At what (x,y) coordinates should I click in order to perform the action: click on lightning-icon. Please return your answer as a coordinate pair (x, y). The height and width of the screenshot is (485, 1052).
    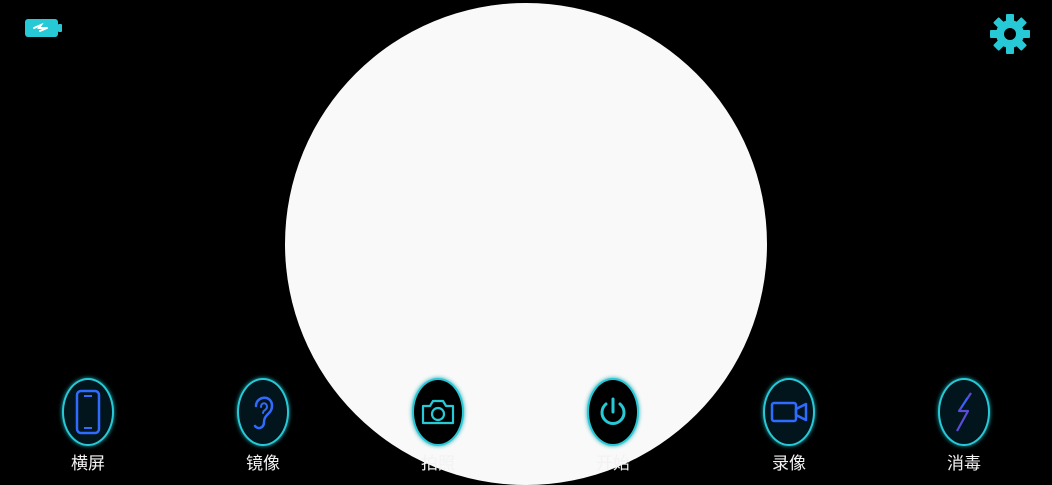
    Looking at the image, I should click on (964, 412).